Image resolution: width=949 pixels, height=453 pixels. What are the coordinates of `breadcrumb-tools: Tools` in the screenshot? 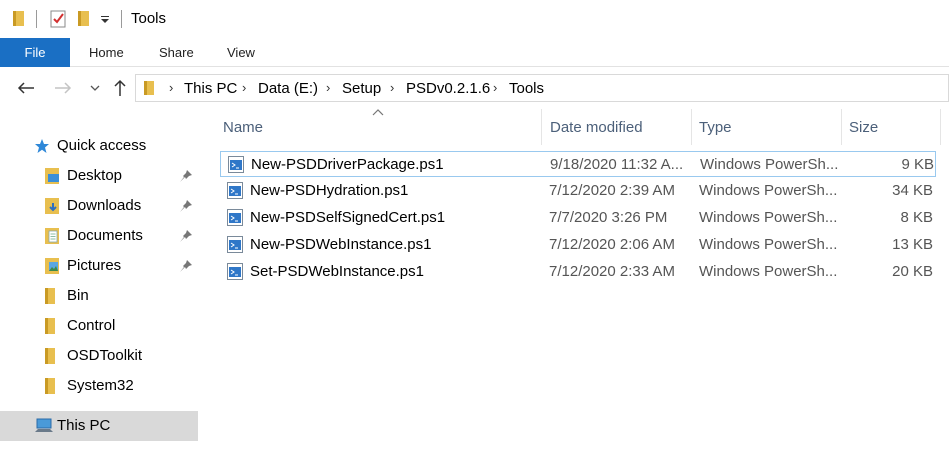 It's located at (526, 88).